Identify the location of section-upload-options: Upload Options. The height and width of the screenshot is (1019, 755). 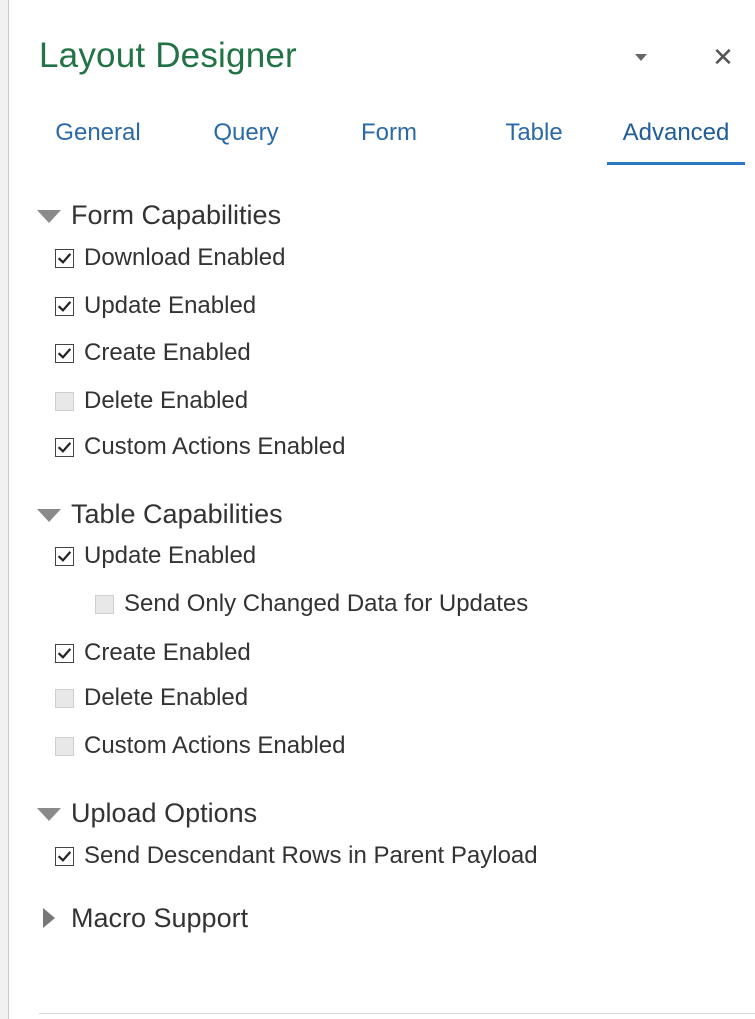
(147, 813).